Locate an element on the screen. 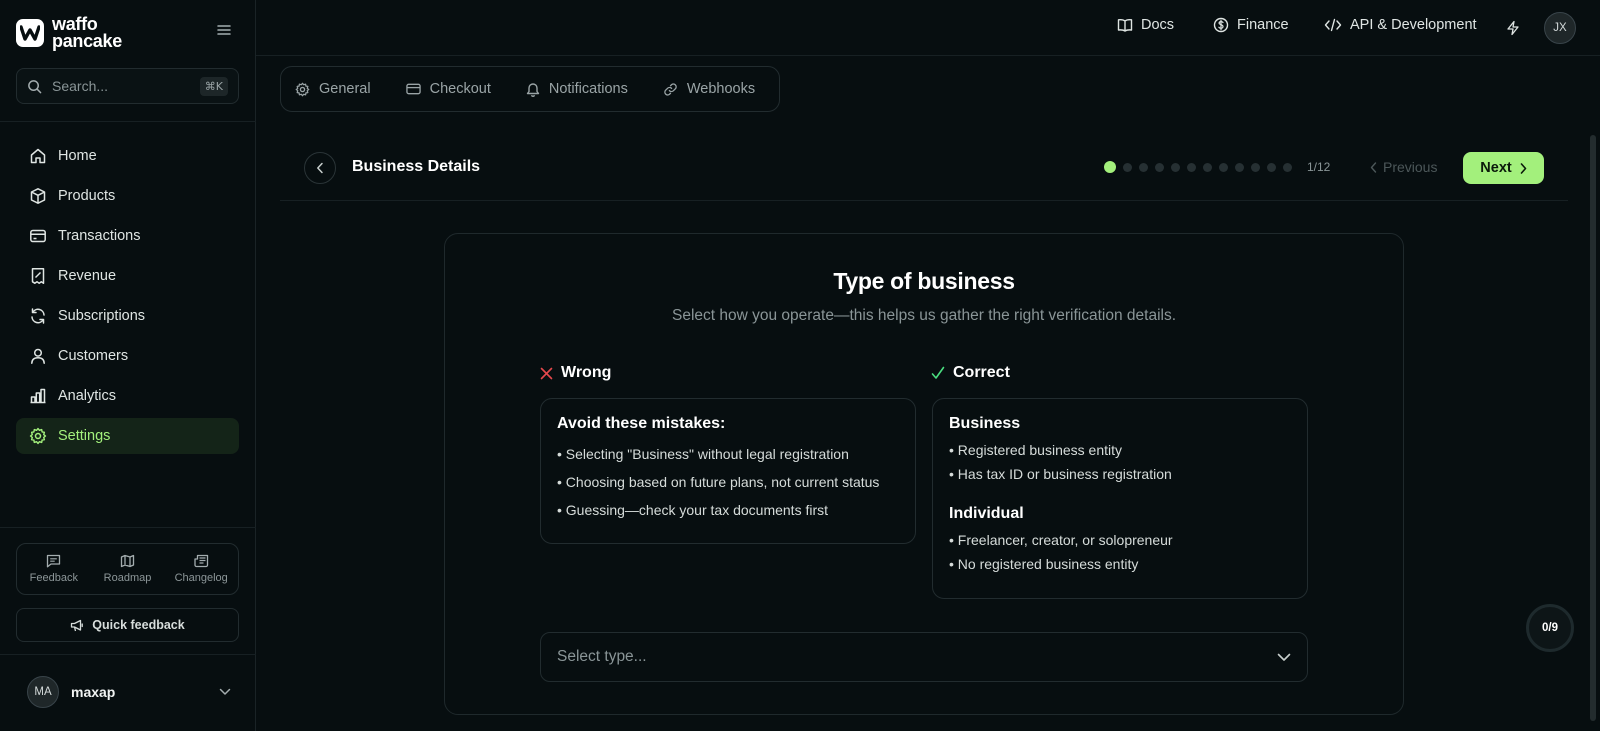 The width and height of the screenshot is (1600, 731). link-icon is located at coordinates (670, 89).